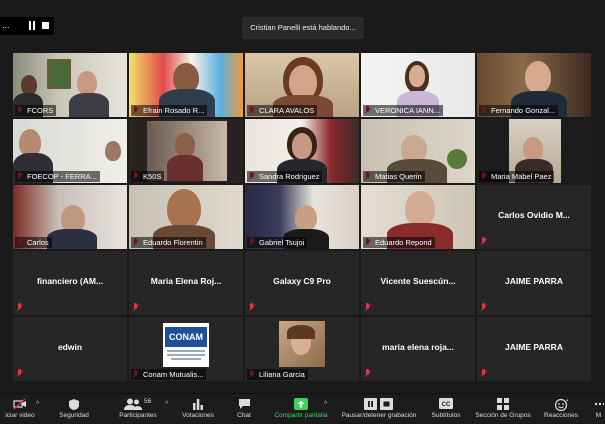 The image size is (605, 424). What do you see at coordinates (503, 404) in the screenshot?
I see `grid-icon` at bounding box center [503, 404].